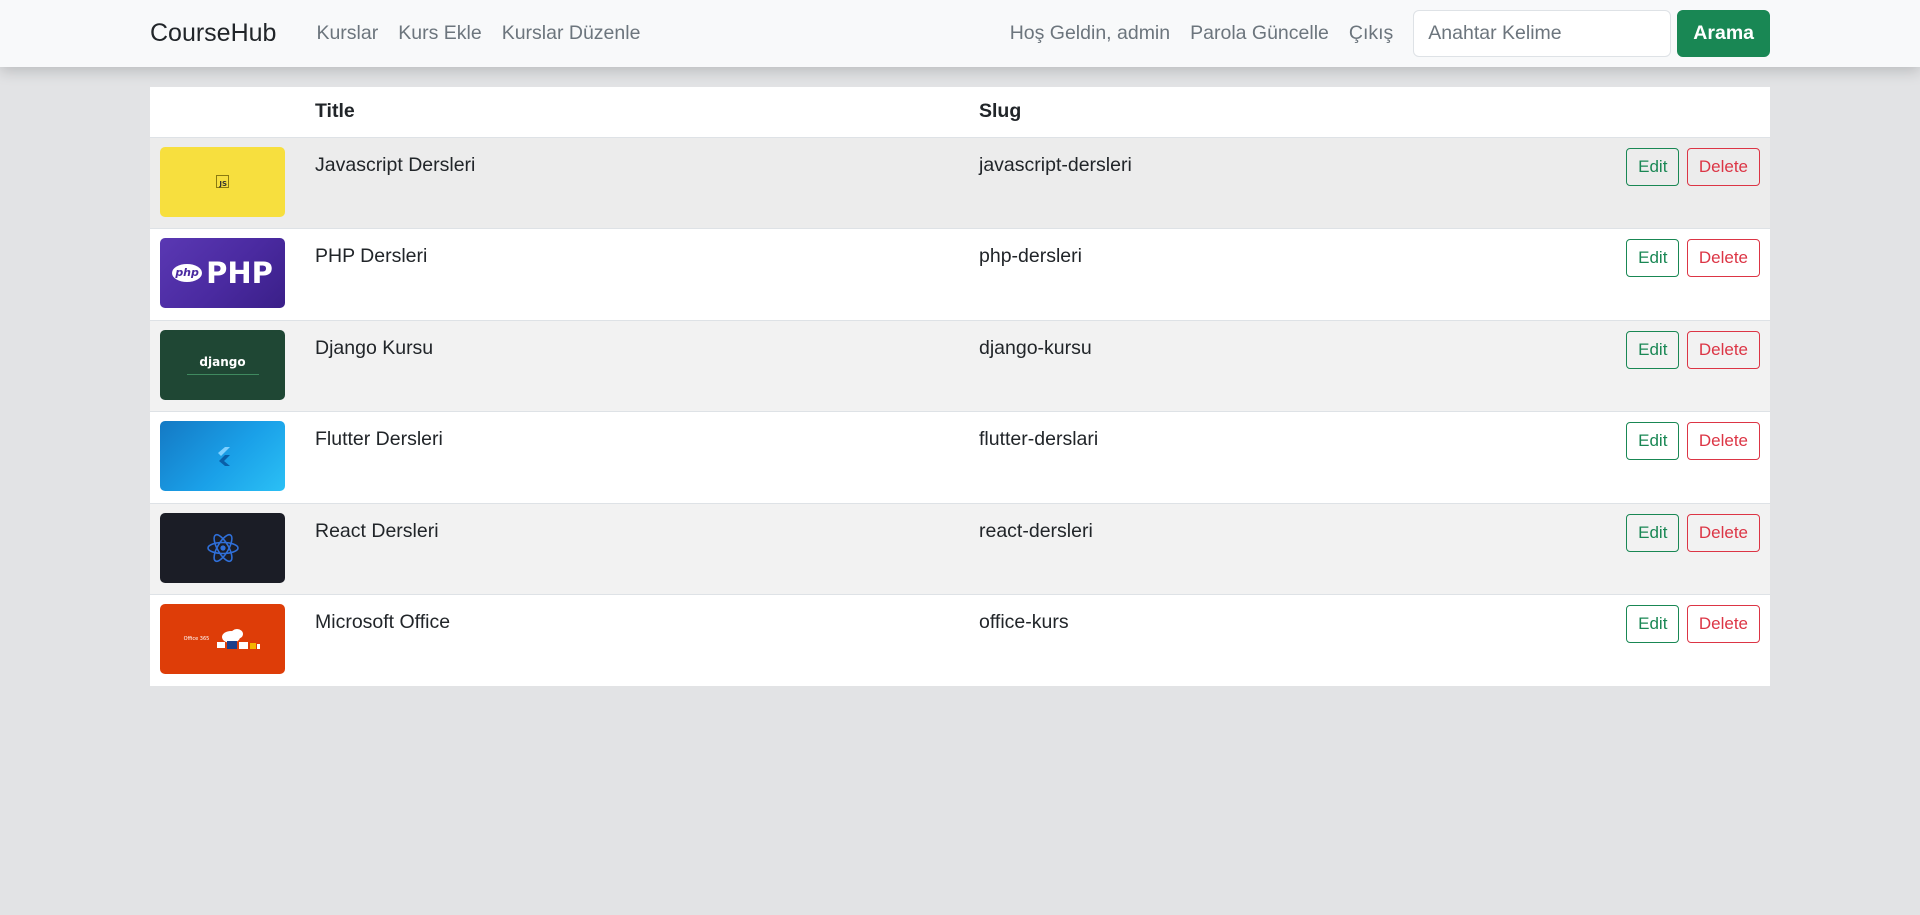 This screenshot has width=1920, height=915. I want to click on column-header-slug: Slug, so click(1181, 112).